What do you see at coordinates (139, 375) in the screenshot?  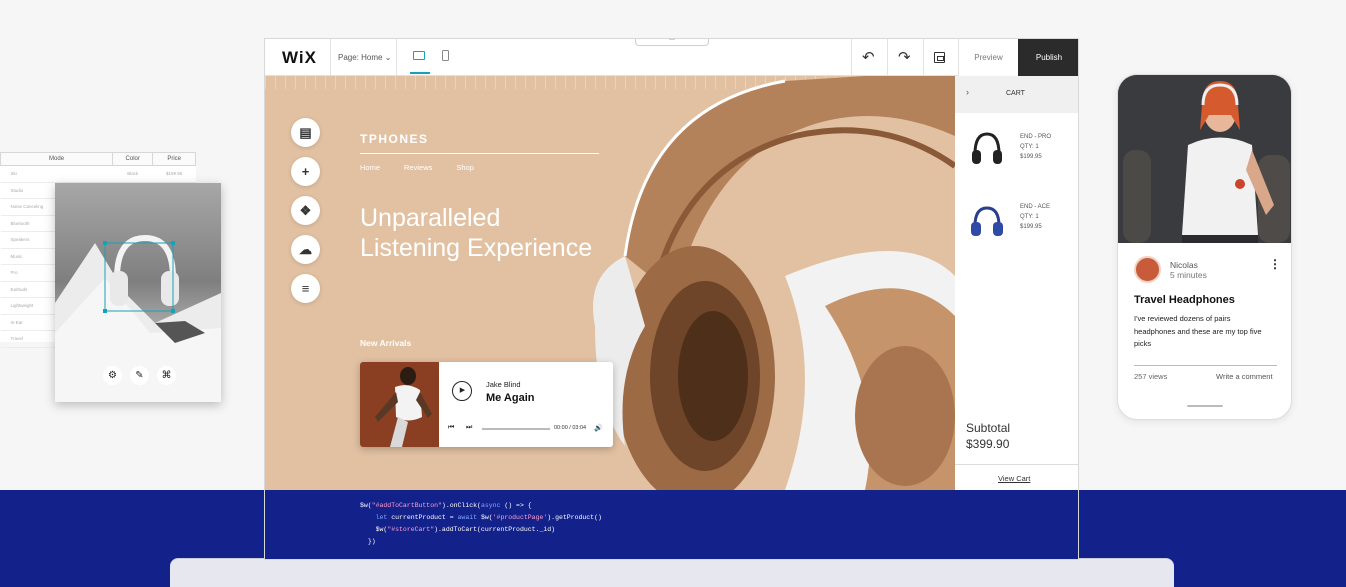 I see `edit-icon: ✎` at bounding box center [139, 375].